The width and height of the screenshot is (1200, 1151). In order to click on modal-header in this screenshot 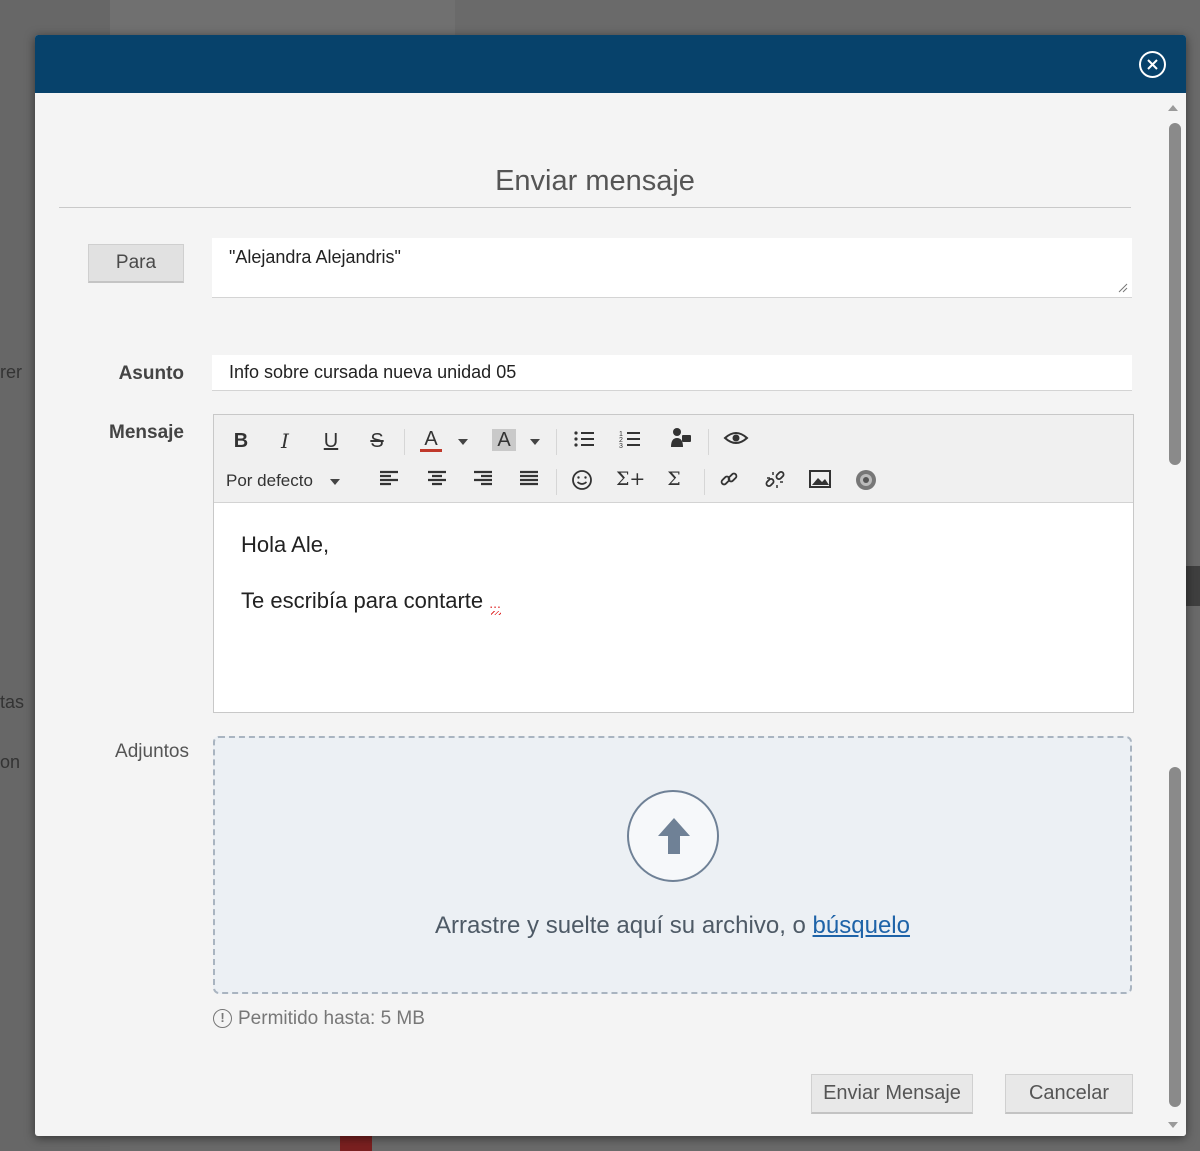, I will do `click(610, 64)`.